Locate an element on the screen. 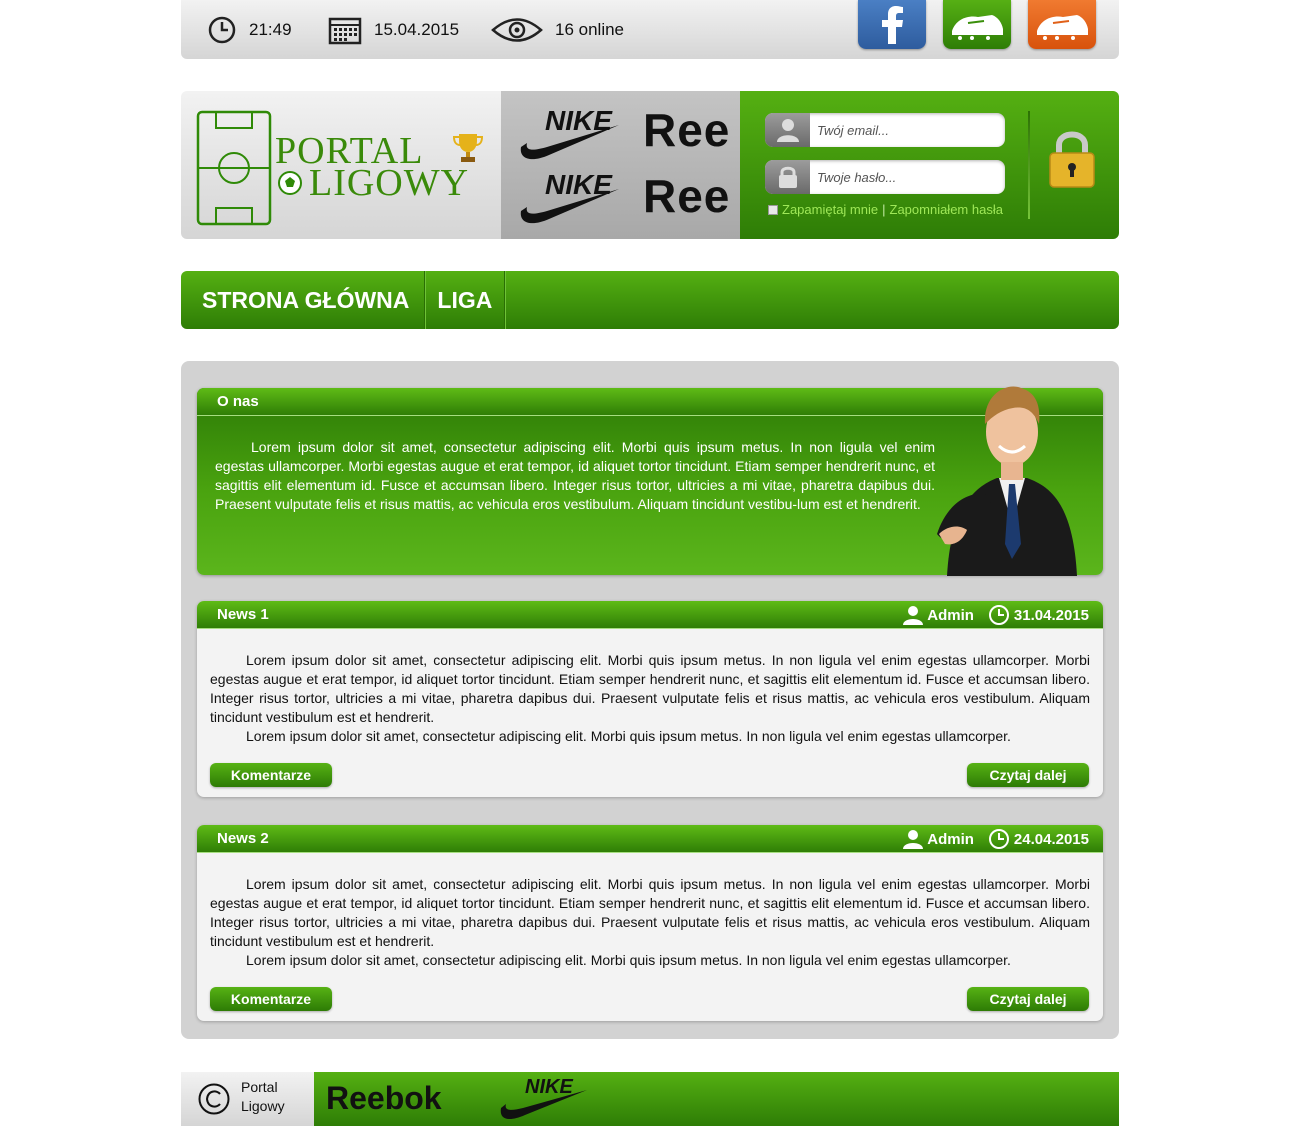 This screenshot has width=1300, height=1126. facebook-button is located at coordinates (892, 24).